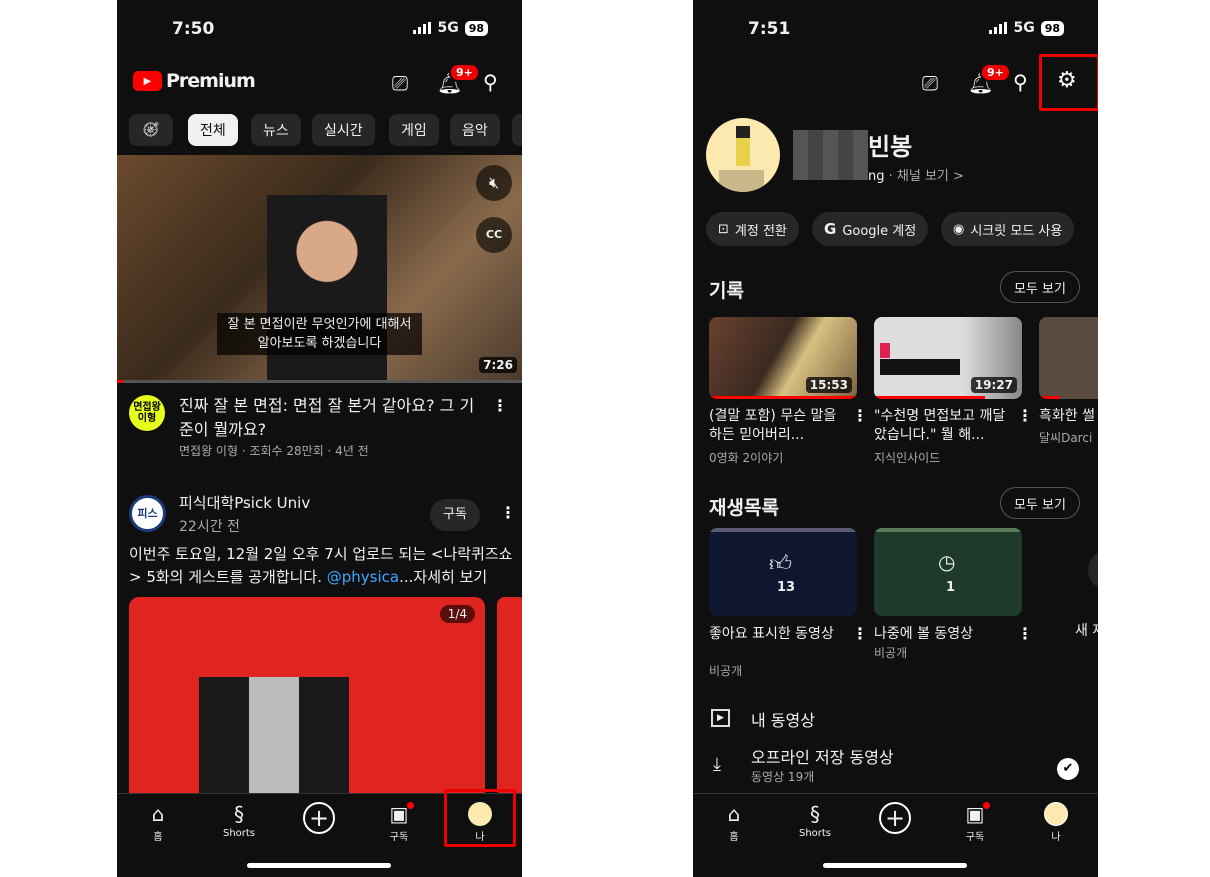 This screenshot has height=877, width=1210. What do you see at coordinates (399, 837) in the screenshot?
I see `nav-label: 구독` at bounding box center [399, 837].